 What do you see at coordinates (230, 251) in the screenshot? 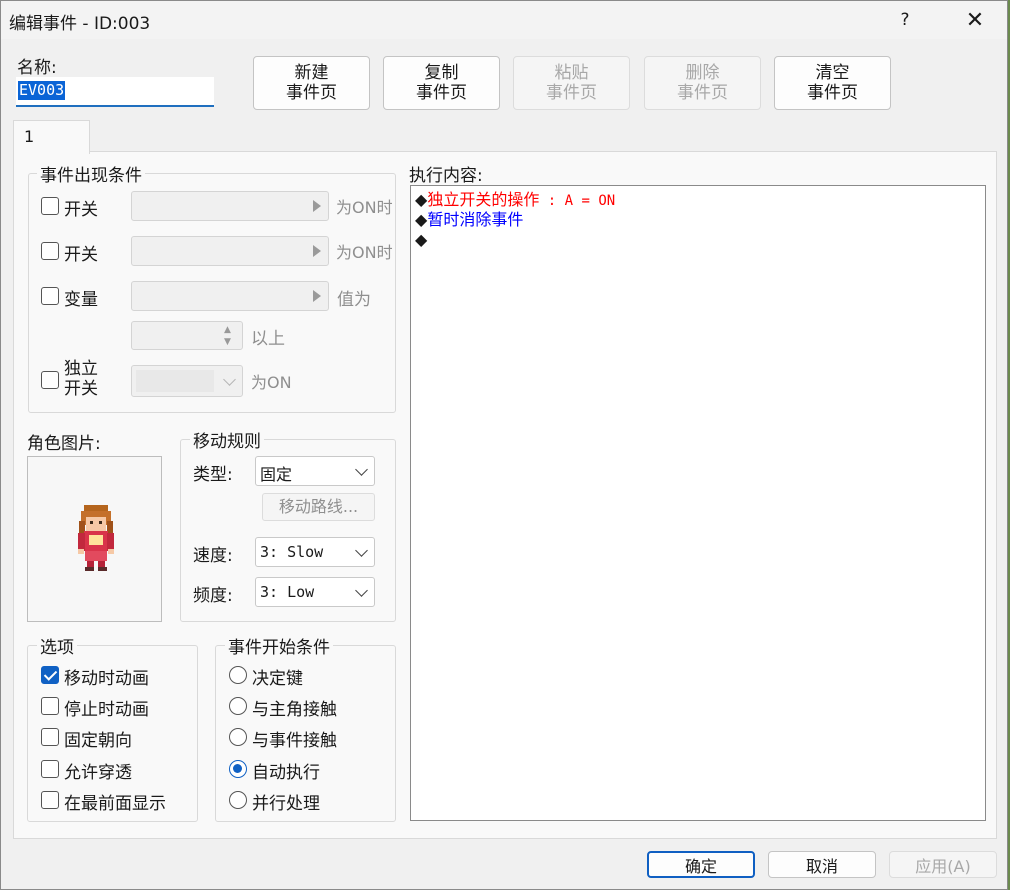
I see `switch2-select` at bounding box center [230, 251].